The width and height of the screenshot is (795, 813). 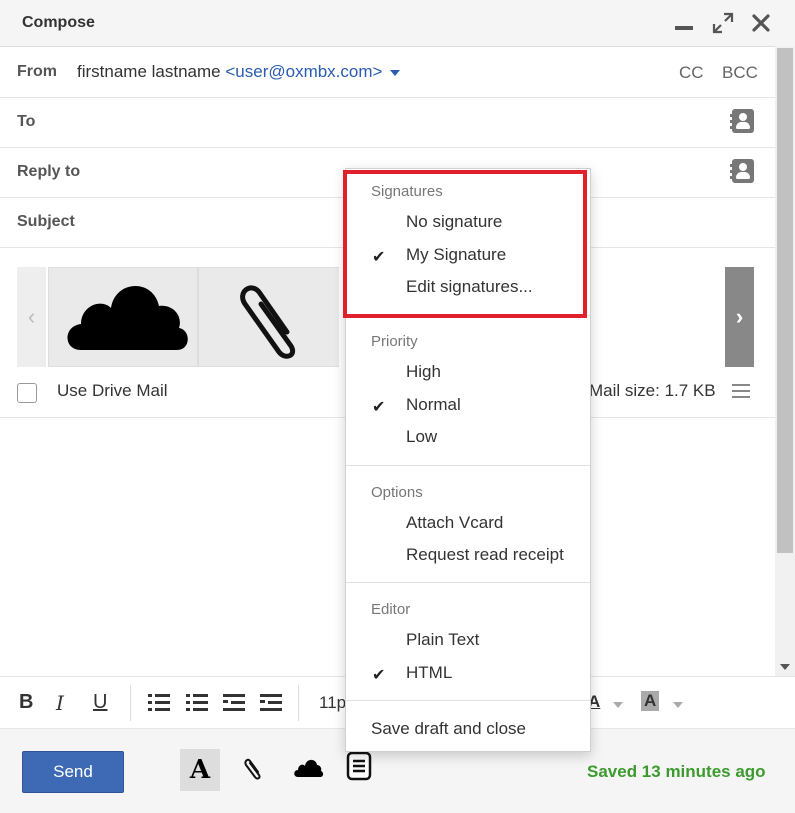 I want to click on menu-item-save-draft: Save draft and close, so click(x=468, y=730).